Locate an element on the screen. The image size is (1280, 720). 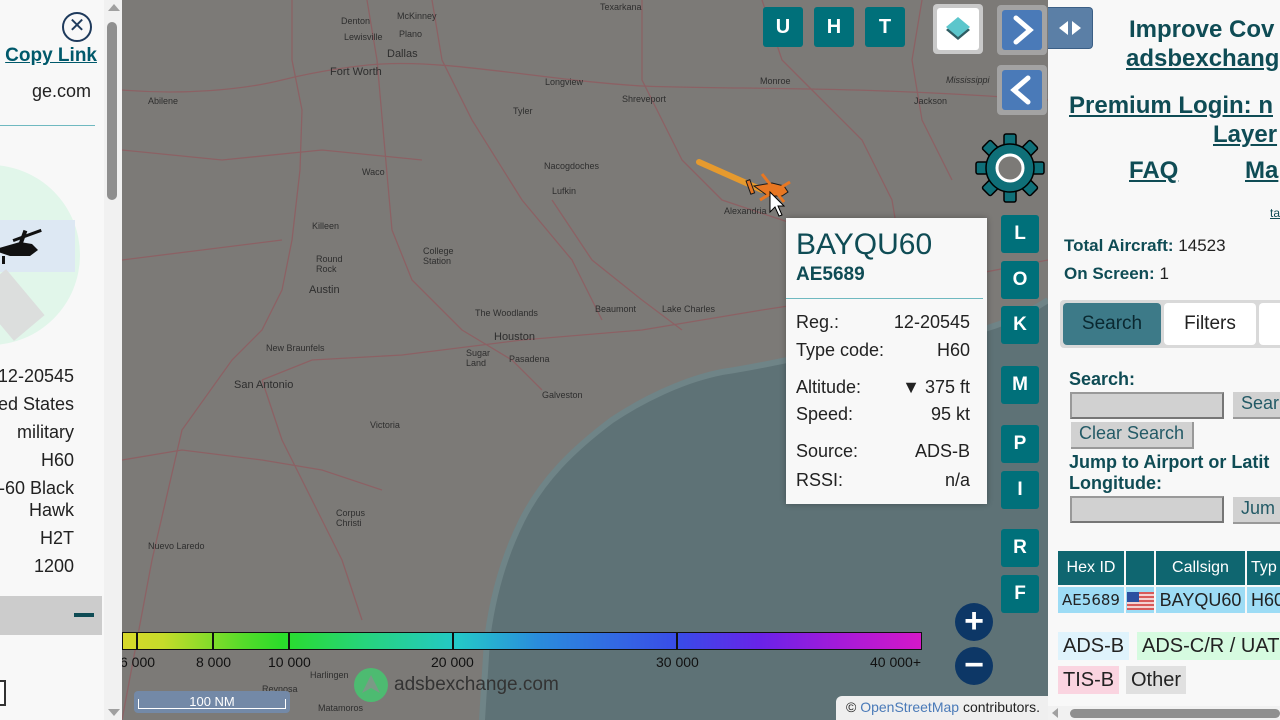
column-header-callsign: Callsign is located at coordinates (1200, 568).